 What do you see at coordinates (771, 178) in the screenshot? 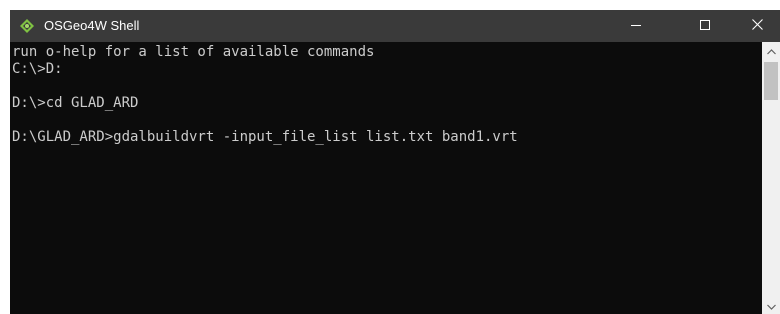
I see `vertical-scrollbar` at bounding box center [771, 178].